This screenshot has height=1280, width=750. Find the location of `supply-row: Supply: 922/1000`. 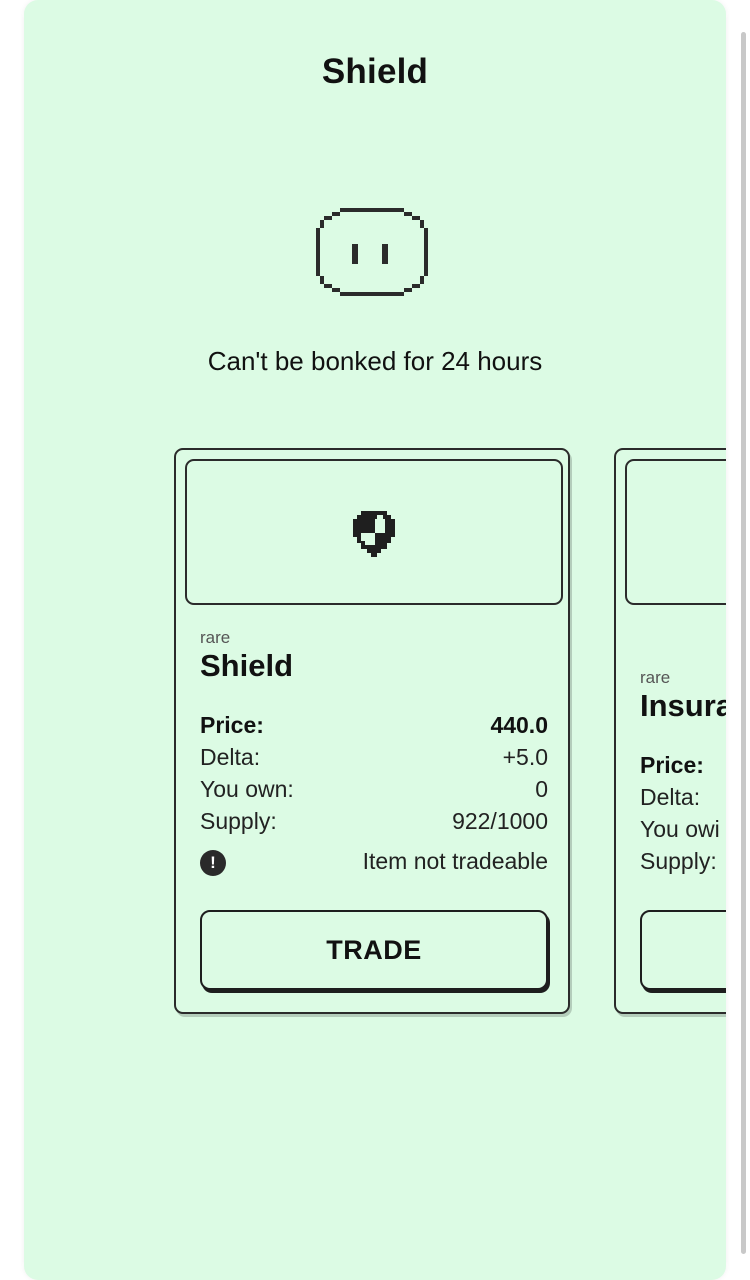

supply-row: Supply: 922/1000 is located at coordinates (374, 821).